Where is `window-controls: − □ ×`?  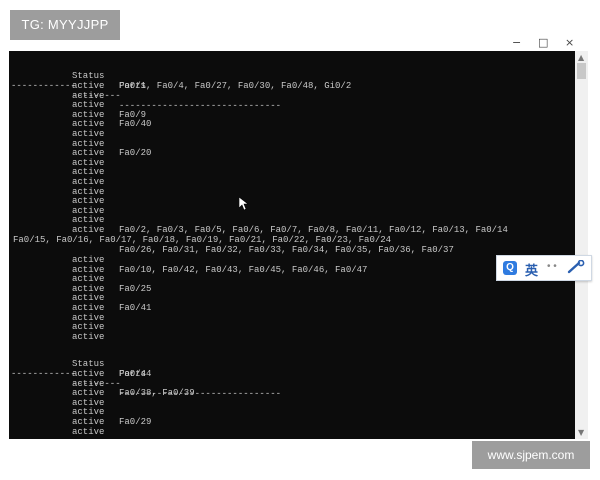
window-controls: − □ × is located at coordinates (545, 43).